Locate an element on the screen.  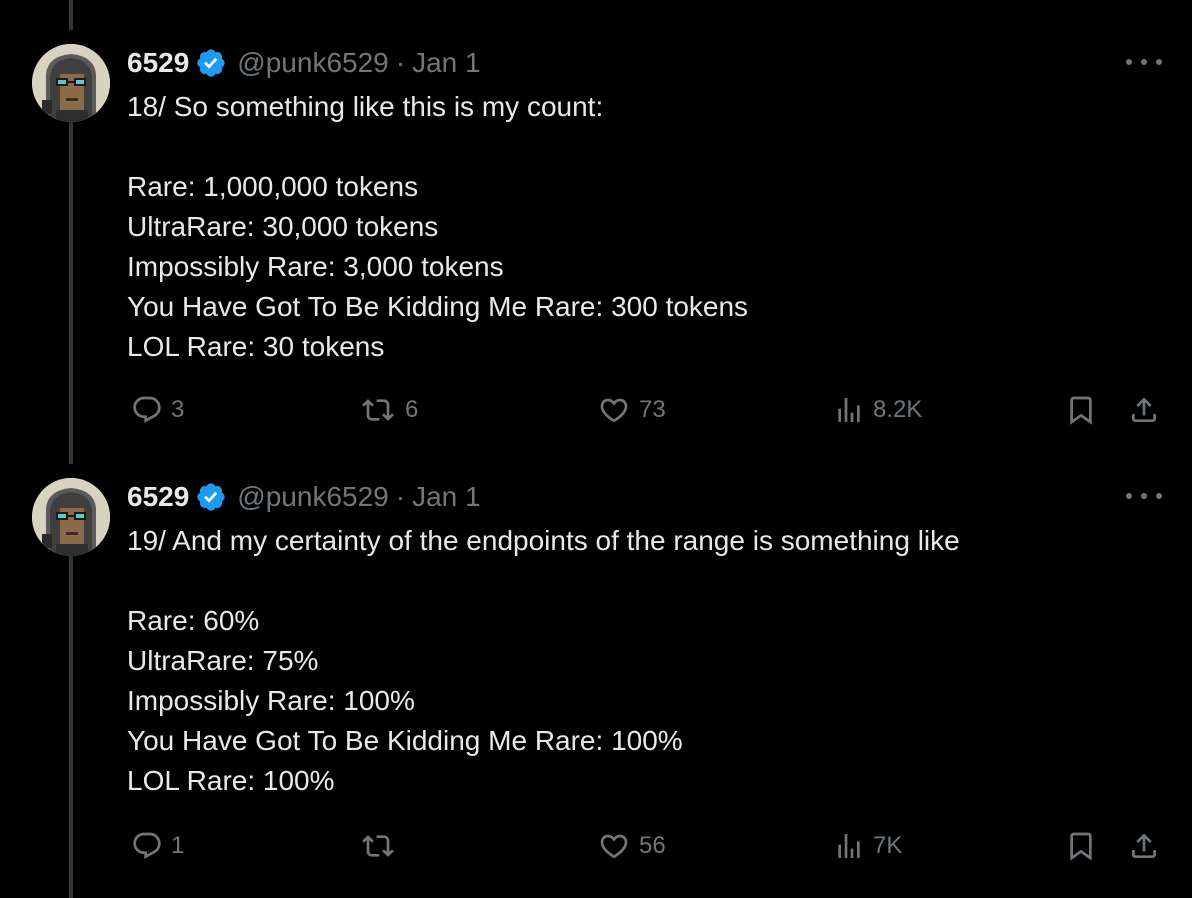
reply-button: 3 is located at coordinates (157, 410).